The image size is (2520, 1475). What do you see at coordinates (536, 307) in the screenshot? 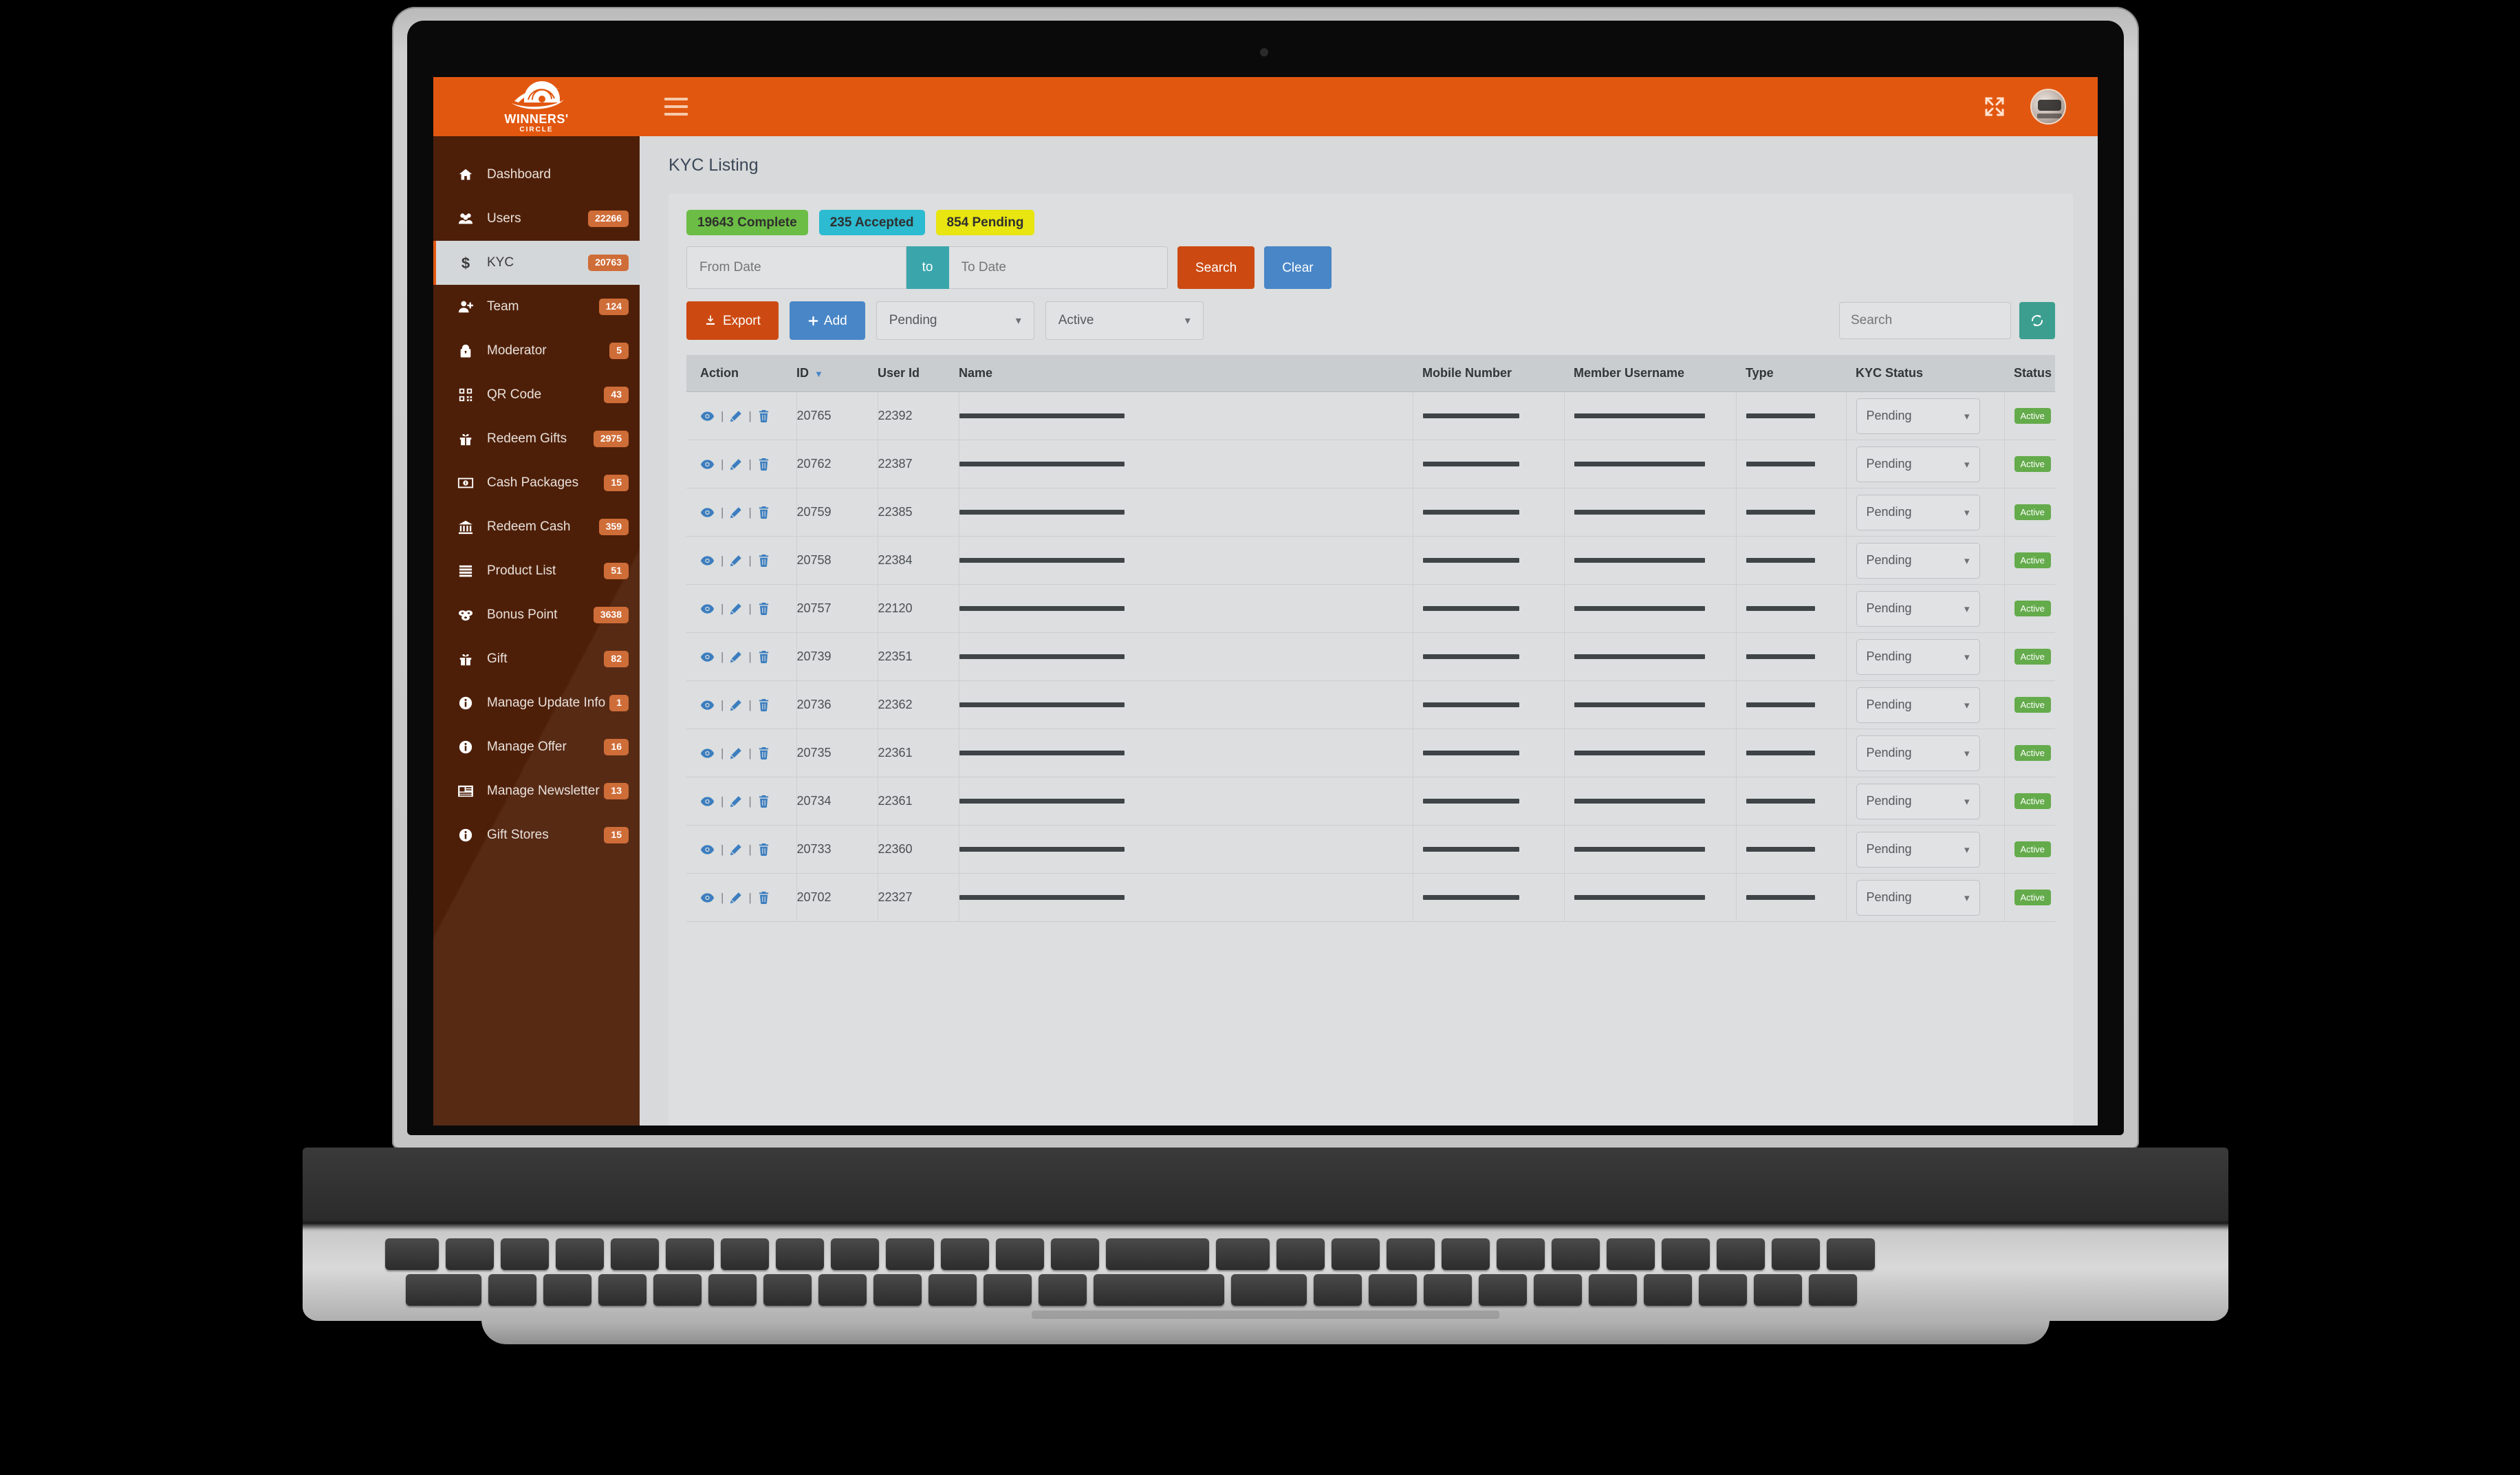
I see `sidebar-item-team: Team 124` at bounding box center [536, 307].